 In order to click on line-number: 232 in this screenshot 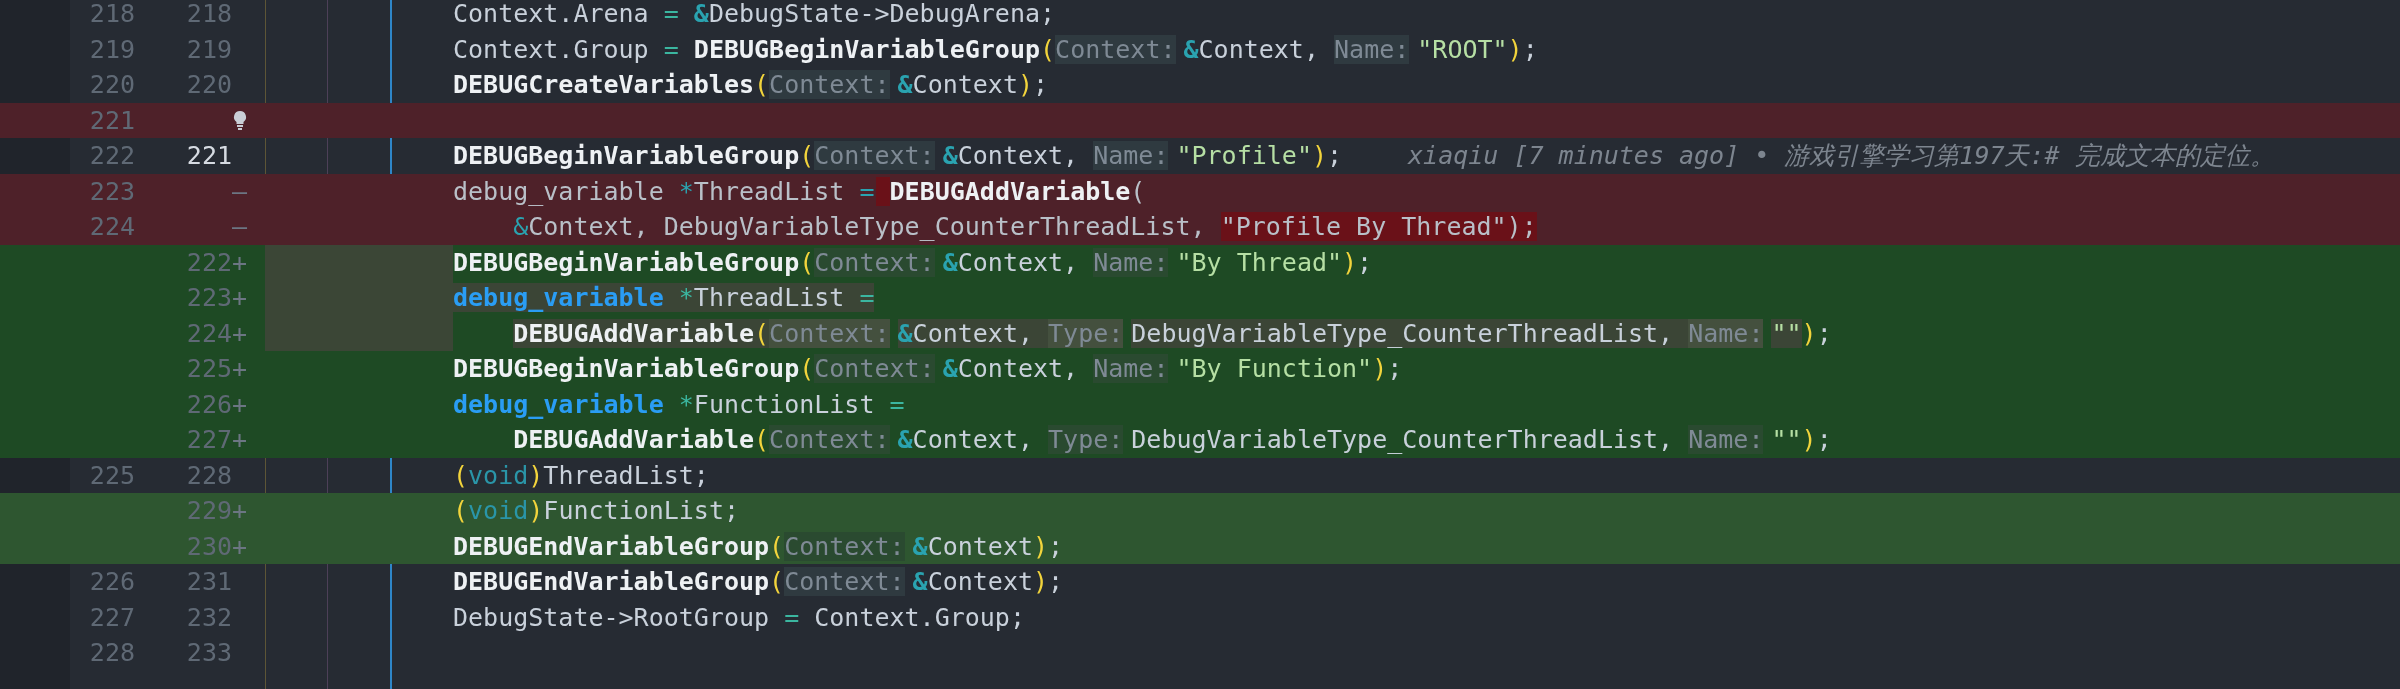, I will do `click(209, 617)`.